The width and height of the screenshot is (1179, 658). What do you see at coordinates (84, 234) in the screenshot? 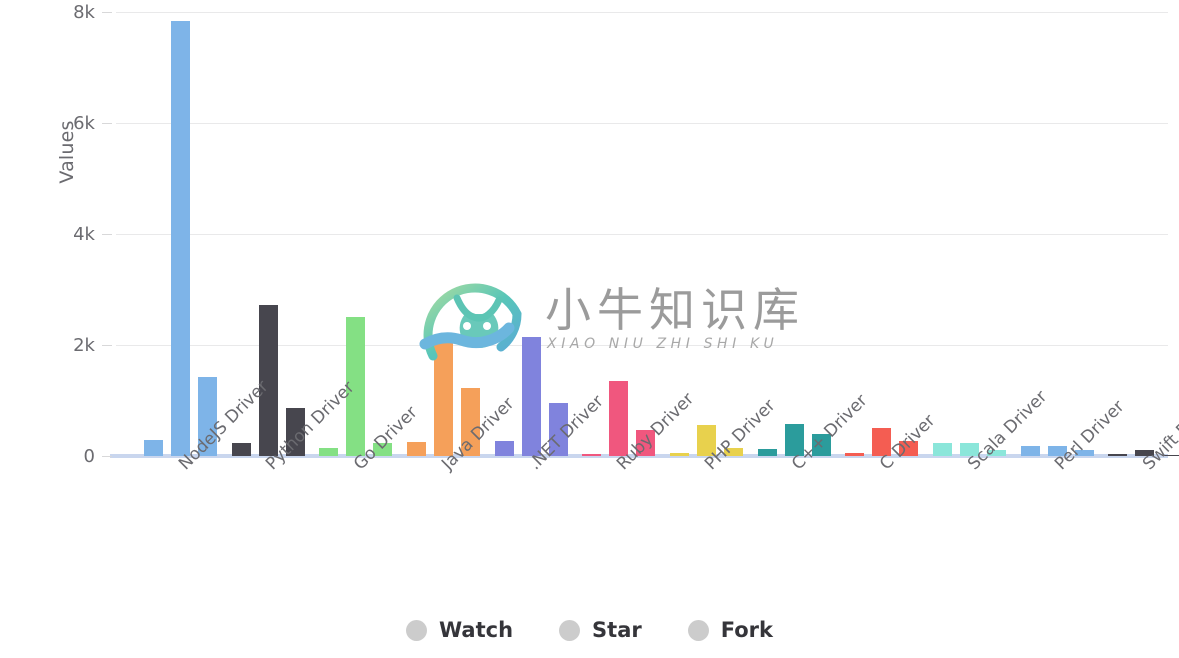
I see `y-tick-label: 4k` at bounding box center [84, 234].